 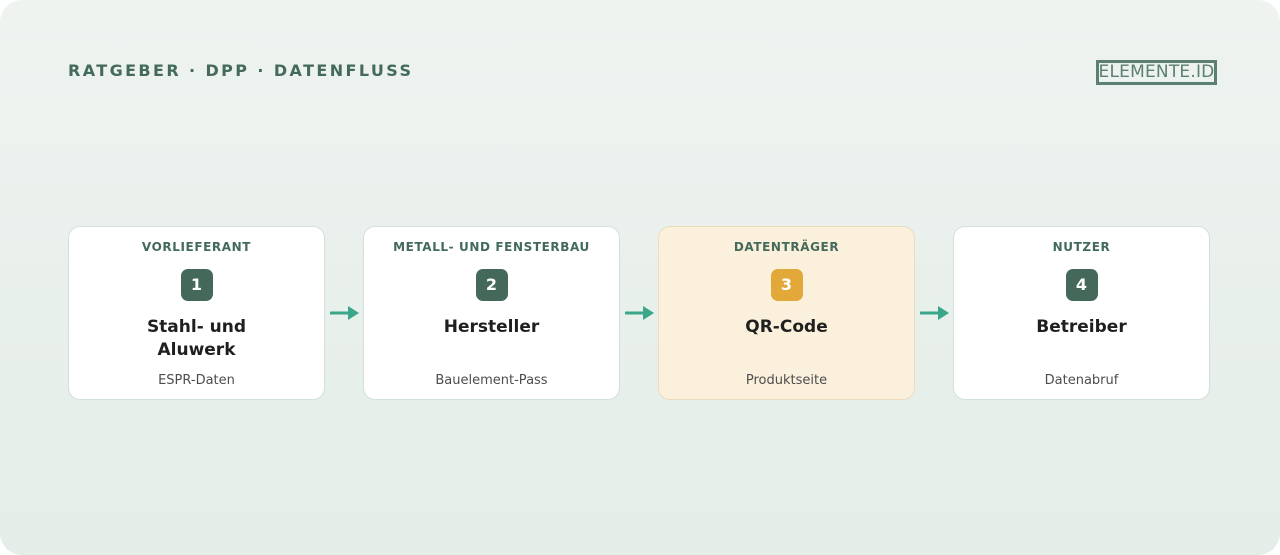 I want to click on flow-step-4: NUTZER 4 Betreiber Datenabruf, so click(x=1081, y=313).